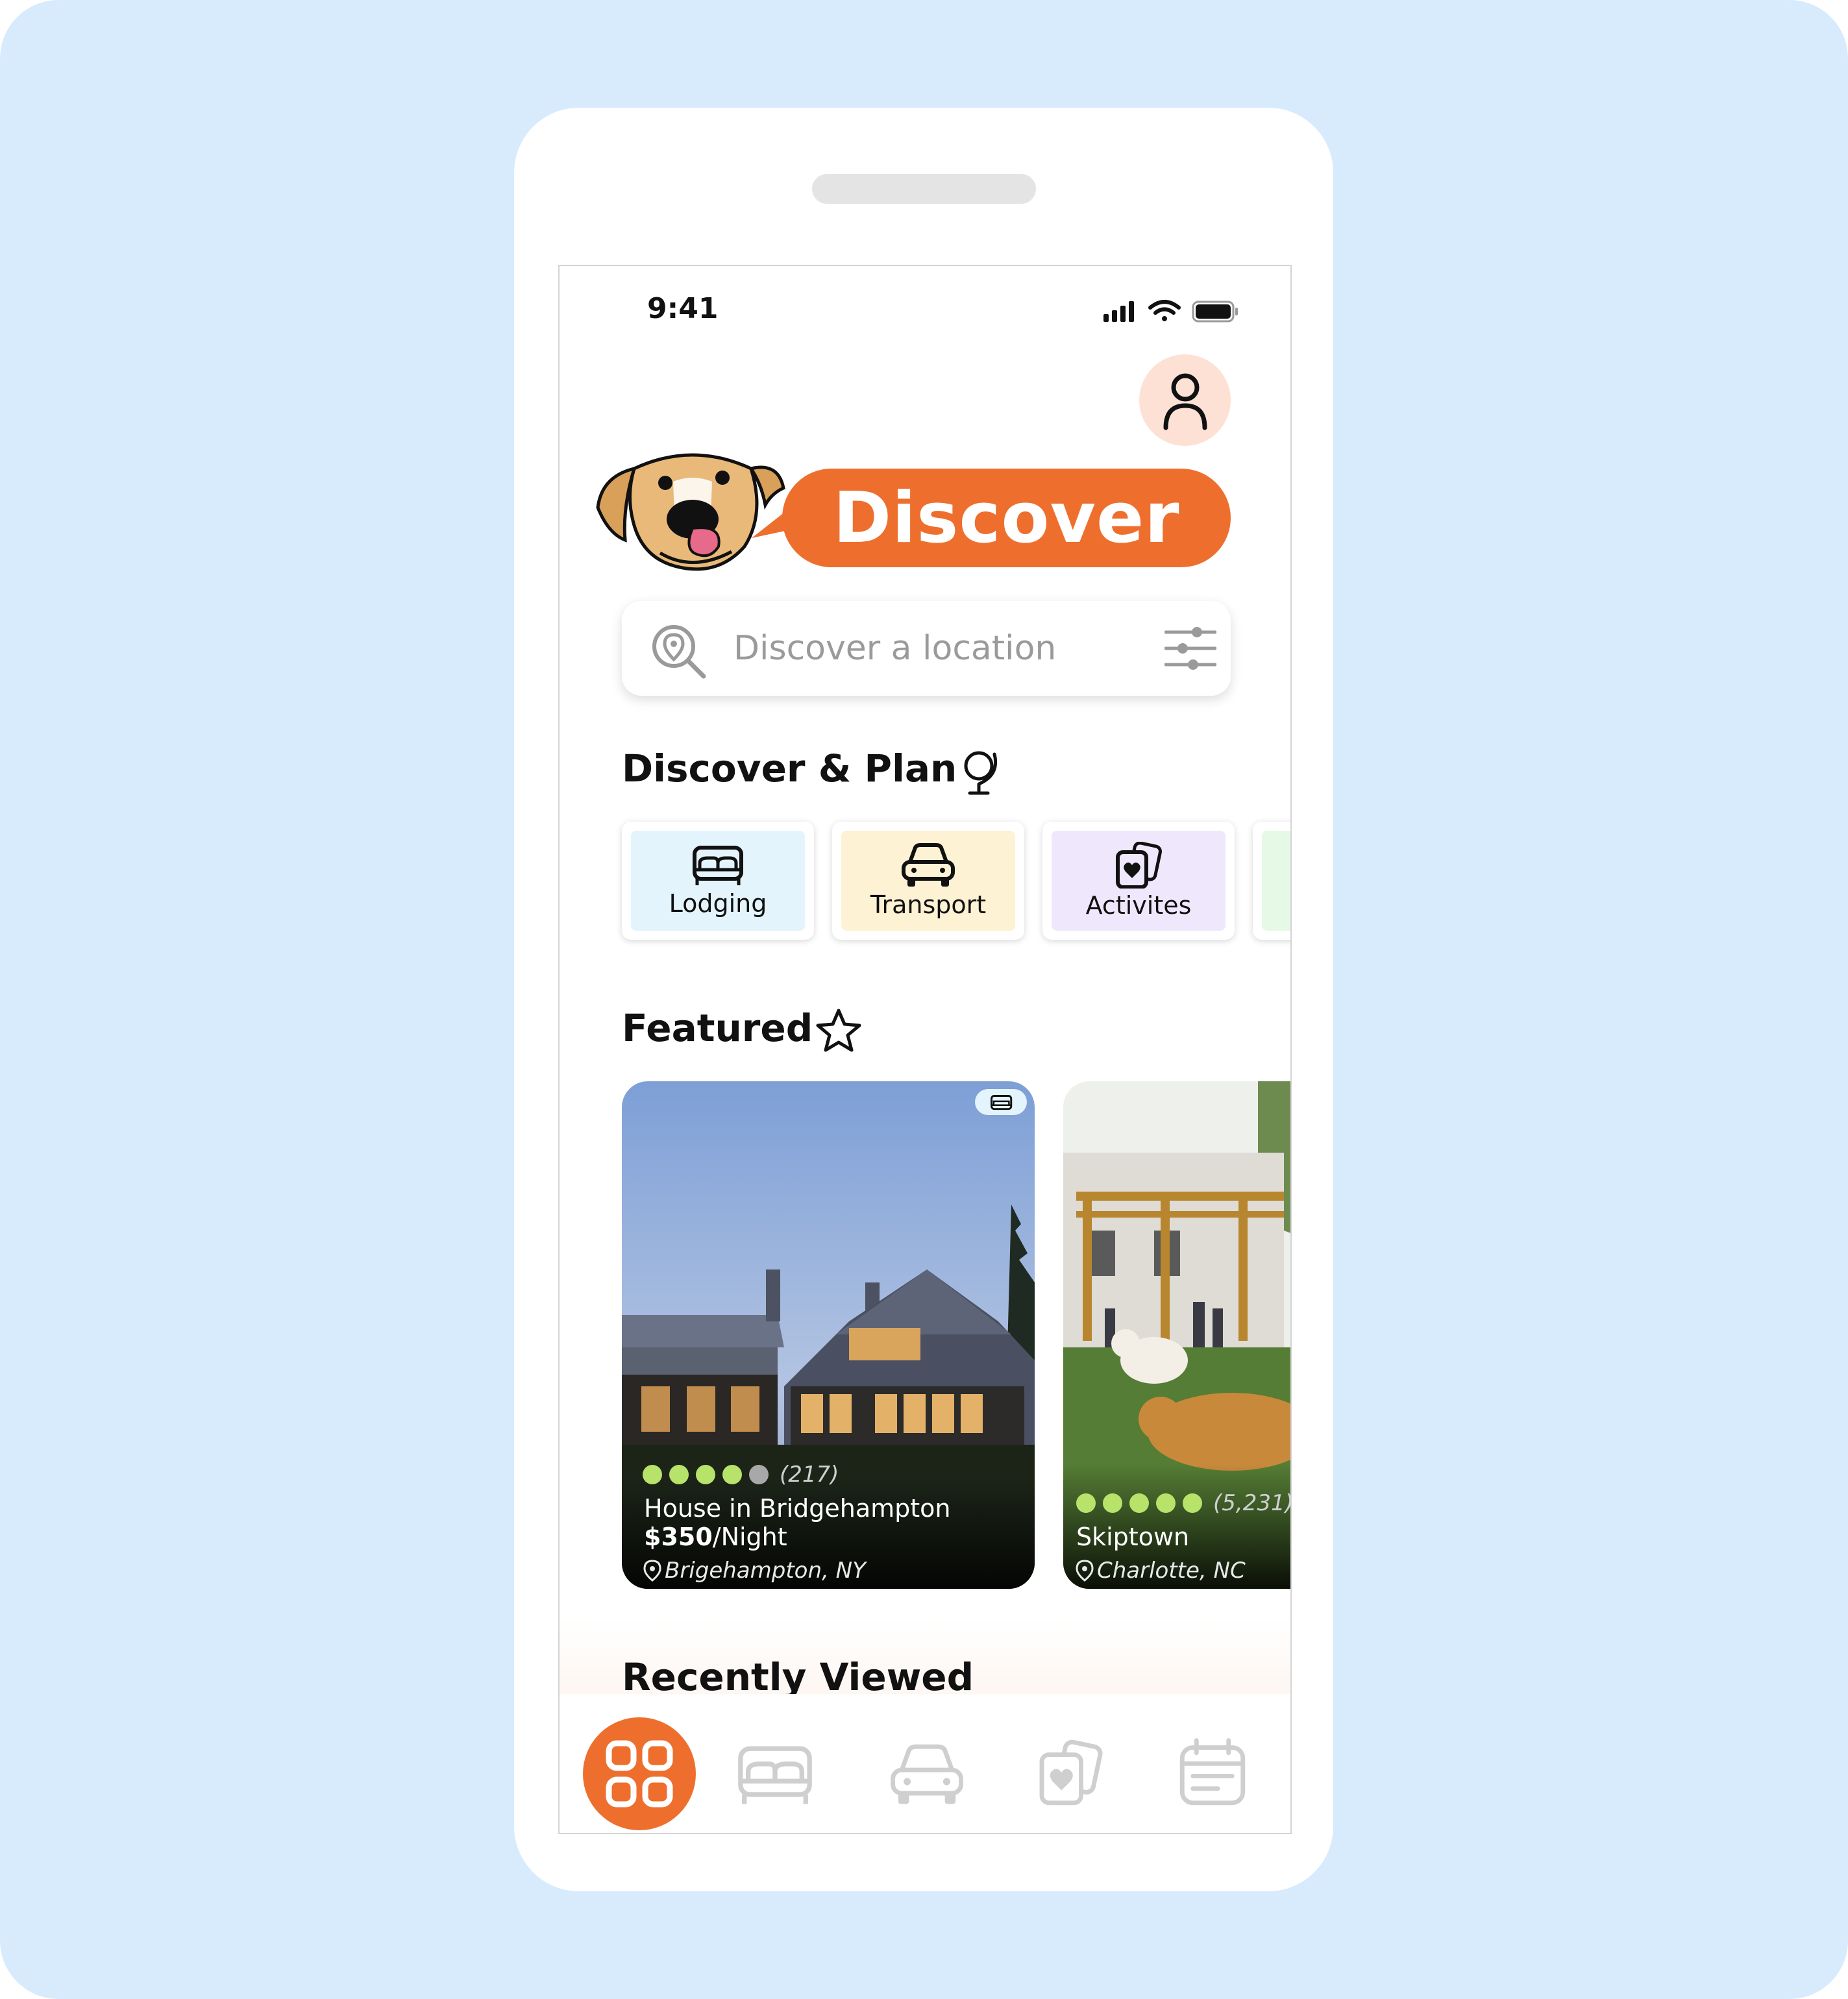 Image resolution: width=1848 pixels, height=1999 pixels. Describe the element at coordinates (765, 1571) in the screenshot. I see `location-text: Brigehampton, NY` at that location.